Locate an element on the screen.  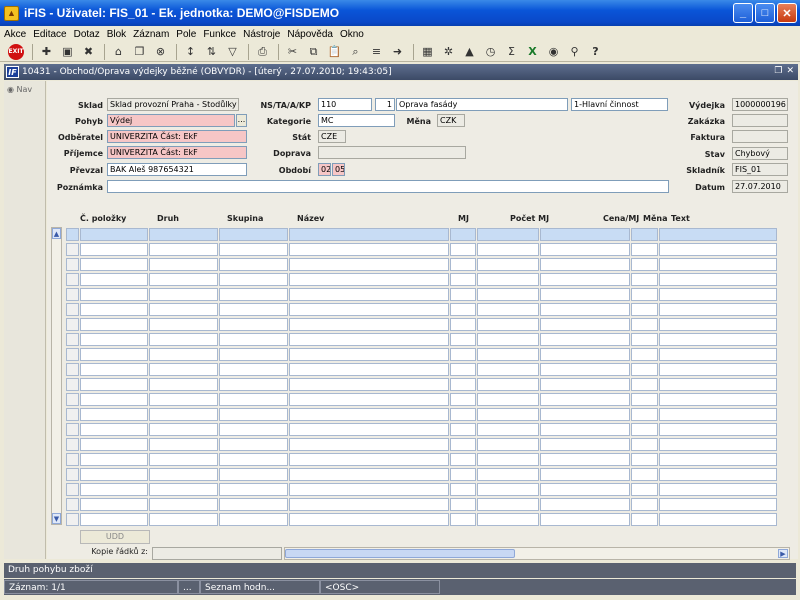
menu-dotaz: Dotaz is located at coordinates (87, 34).